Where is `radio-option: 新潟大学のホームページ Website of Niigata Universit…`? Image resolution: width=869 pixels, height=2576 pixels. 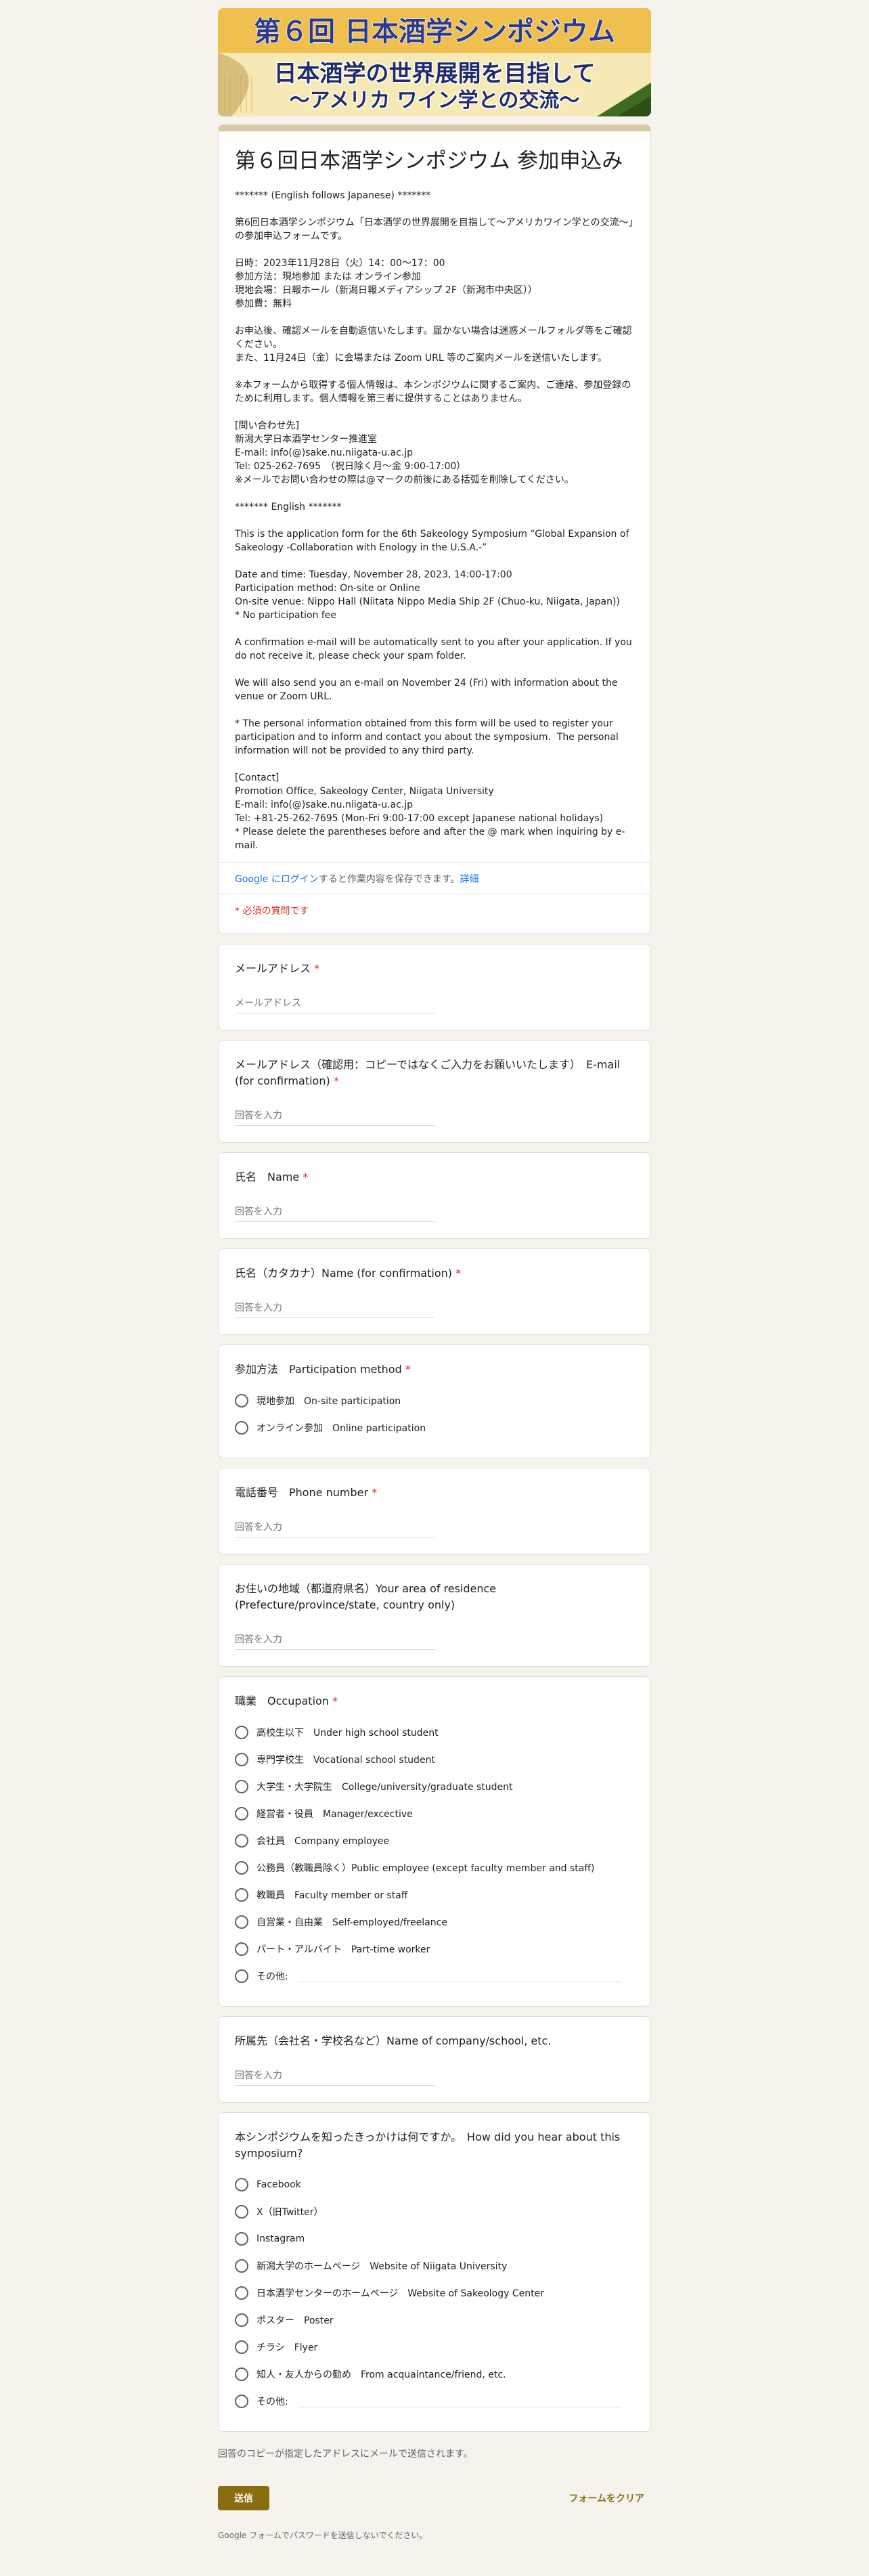
radio-option: 新潟大学のホームページ Website of Niigata Universit… is located at coordinates (435, 2265).